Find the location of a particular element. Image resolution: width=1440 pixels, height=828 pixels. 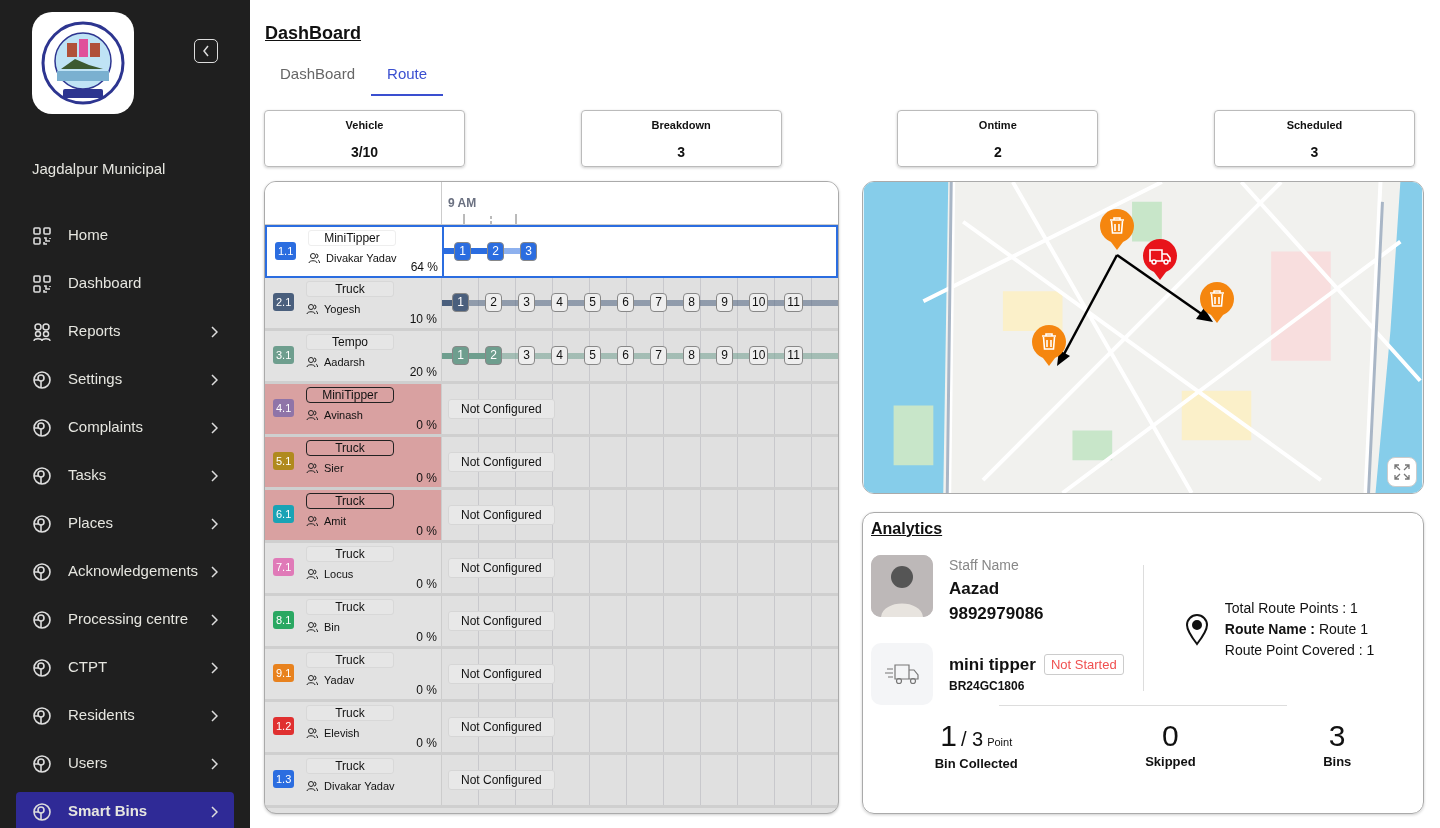

stat-value: 3 is located at coordinates (1314, 152).